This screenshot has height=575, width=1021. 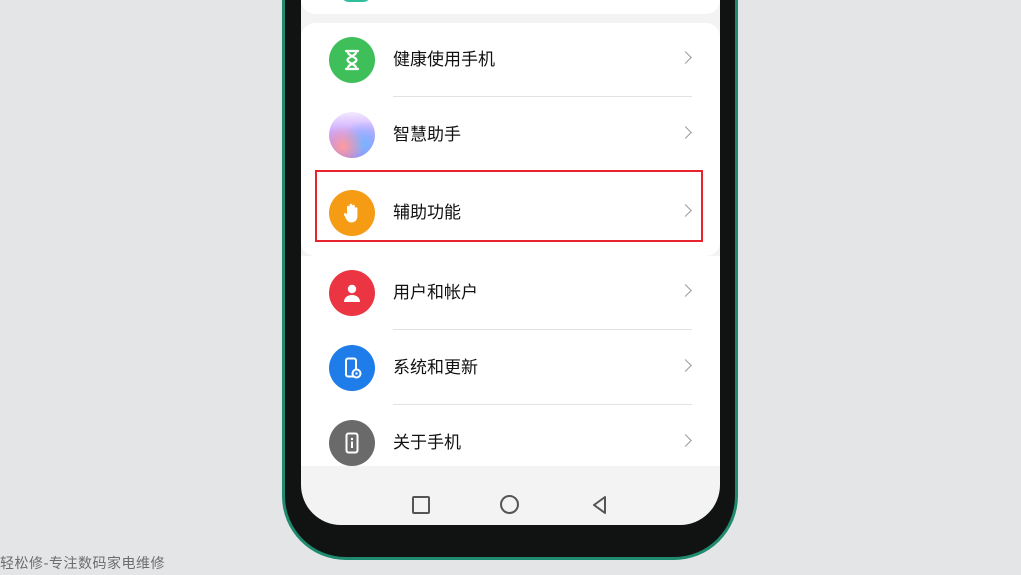 What do you see at coordinates (510, 443) in the screenshot?
I see `settings-item-about-phone: 关于手机` at bounding box center [510, 443].